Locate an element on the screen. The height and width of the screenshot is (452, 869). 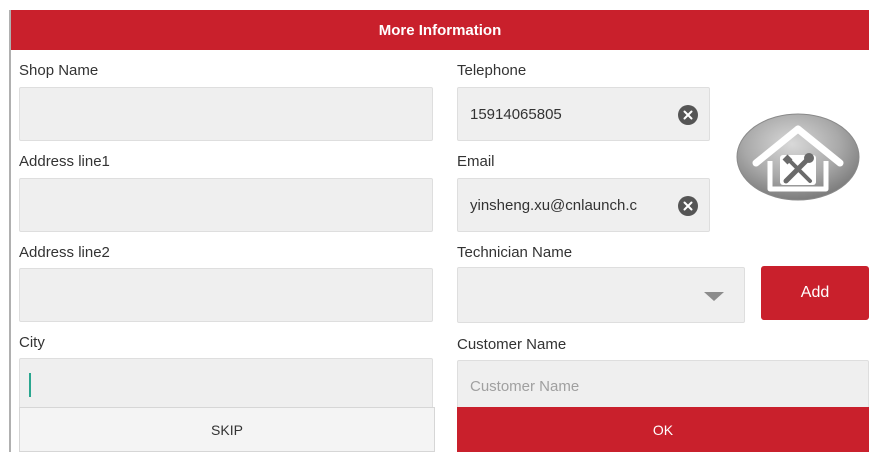
customer-name-placeholder: Customer Name is located at coordinates (525, 386).